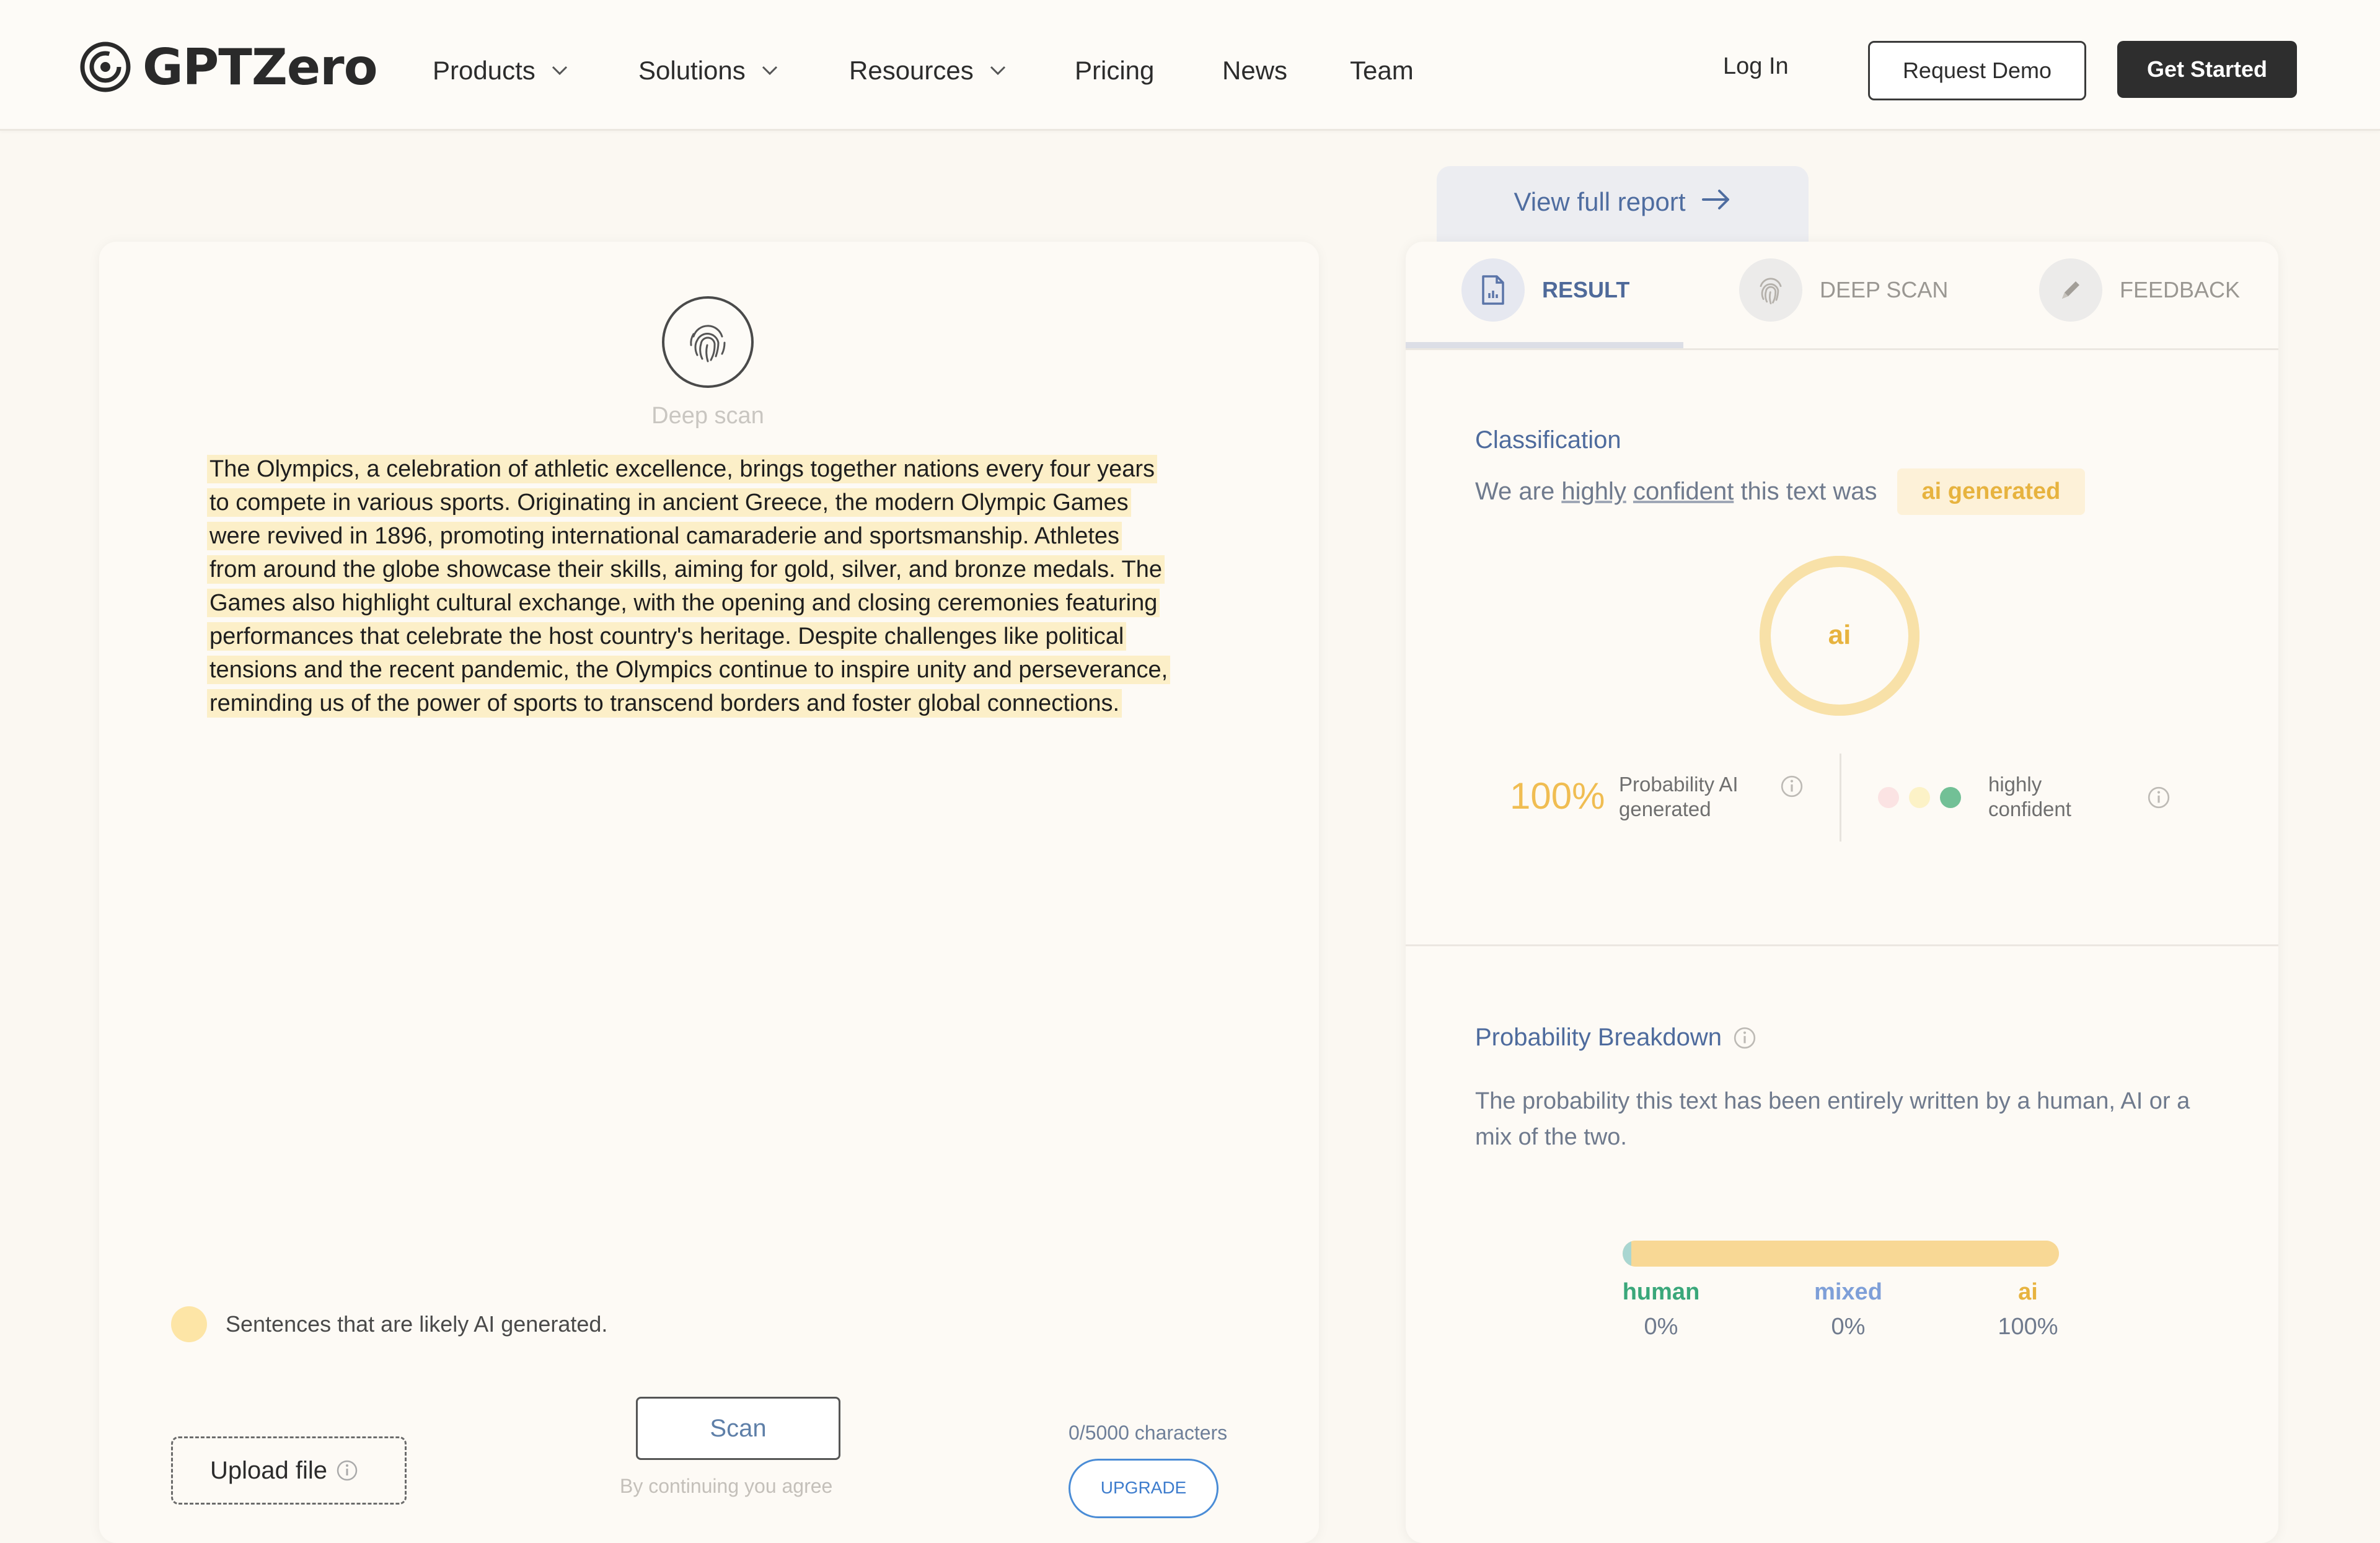 The width and height of the screenshot is (2380, 1543). Describe the element at coordinates (1144, 1488) in the screenshot. I see `upgrade-button: UPGRADE` at that location.